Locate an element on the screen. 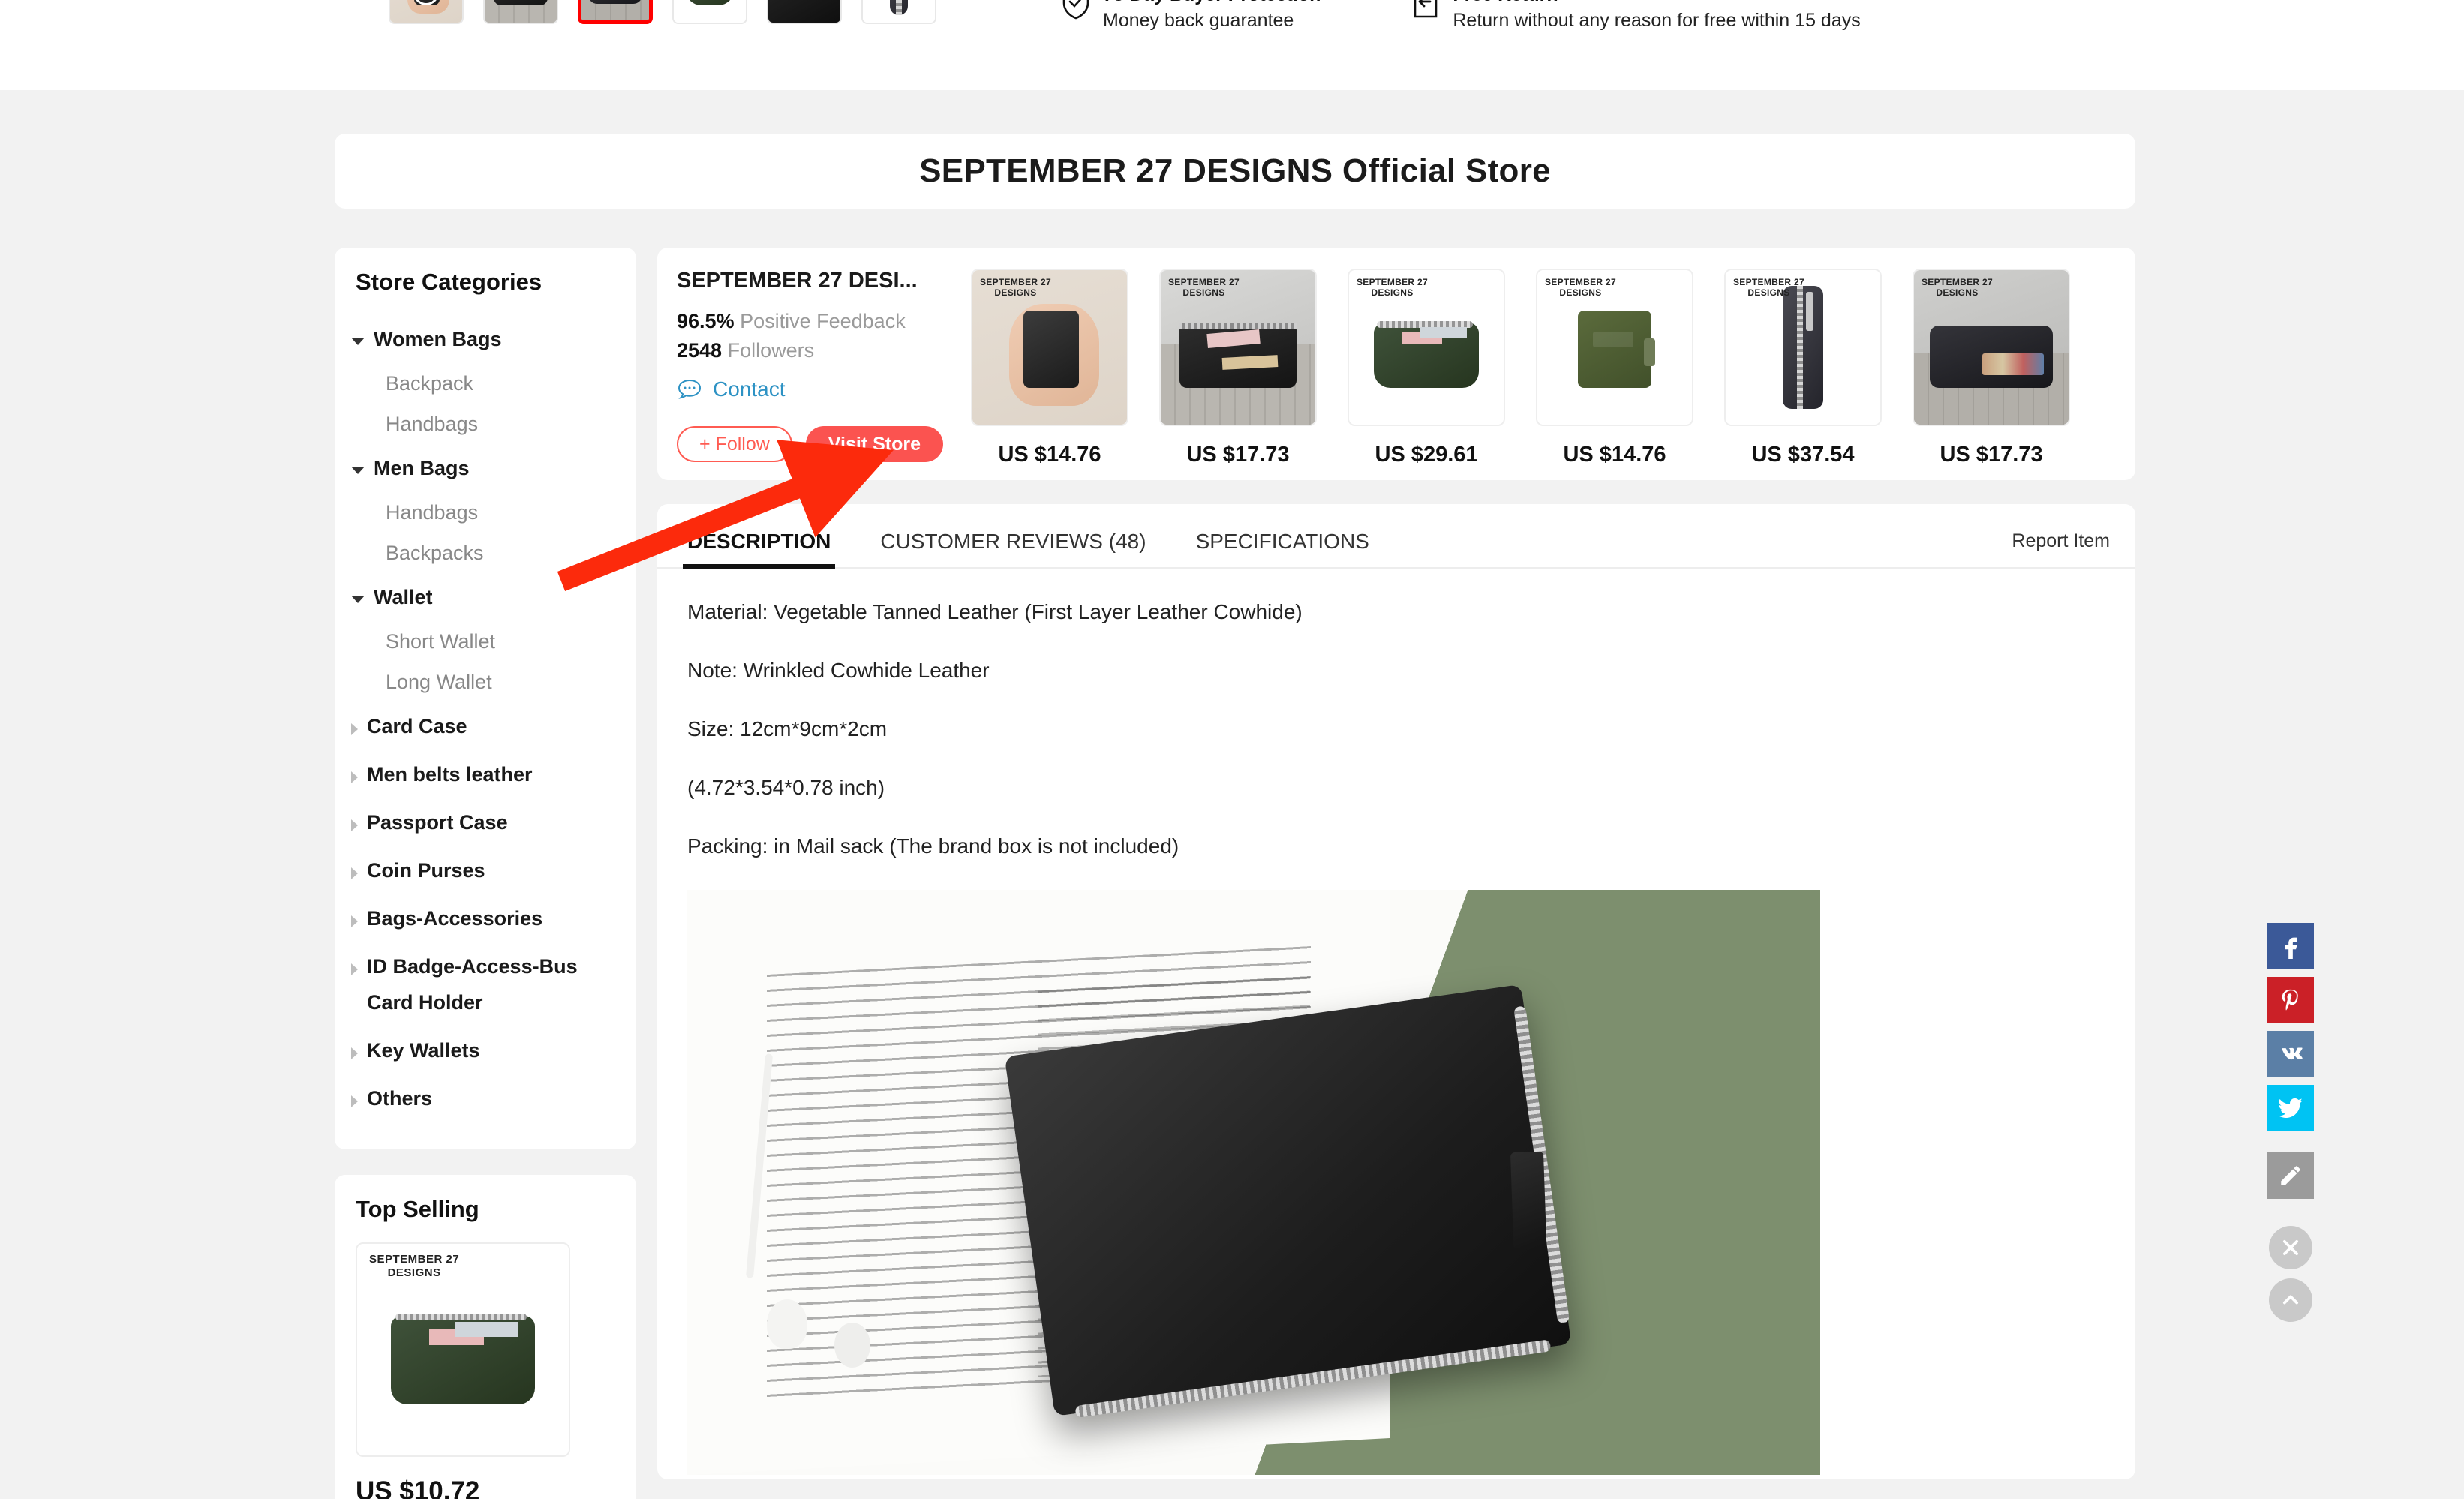 Image resolution: width=2464 pixels, height=1499 pixels. follow-button: + Follow is located at coordinates (734, 444).